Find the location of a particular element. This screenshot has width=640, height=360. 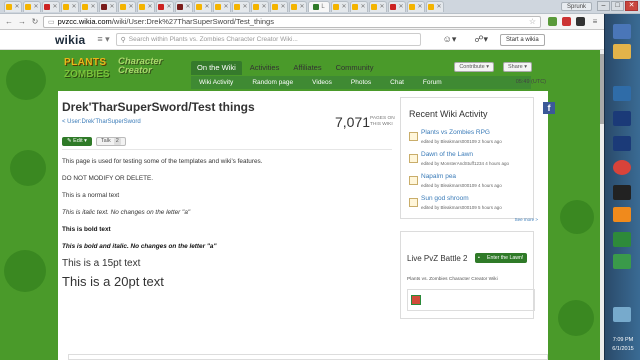

share-button: Share ▾ is located at coordinates (517, 67).